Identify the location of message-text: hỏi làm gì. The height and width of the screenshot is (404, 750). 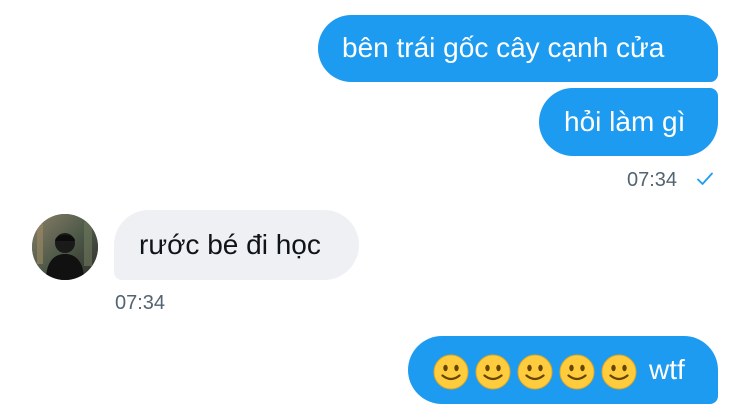
(625, 121).